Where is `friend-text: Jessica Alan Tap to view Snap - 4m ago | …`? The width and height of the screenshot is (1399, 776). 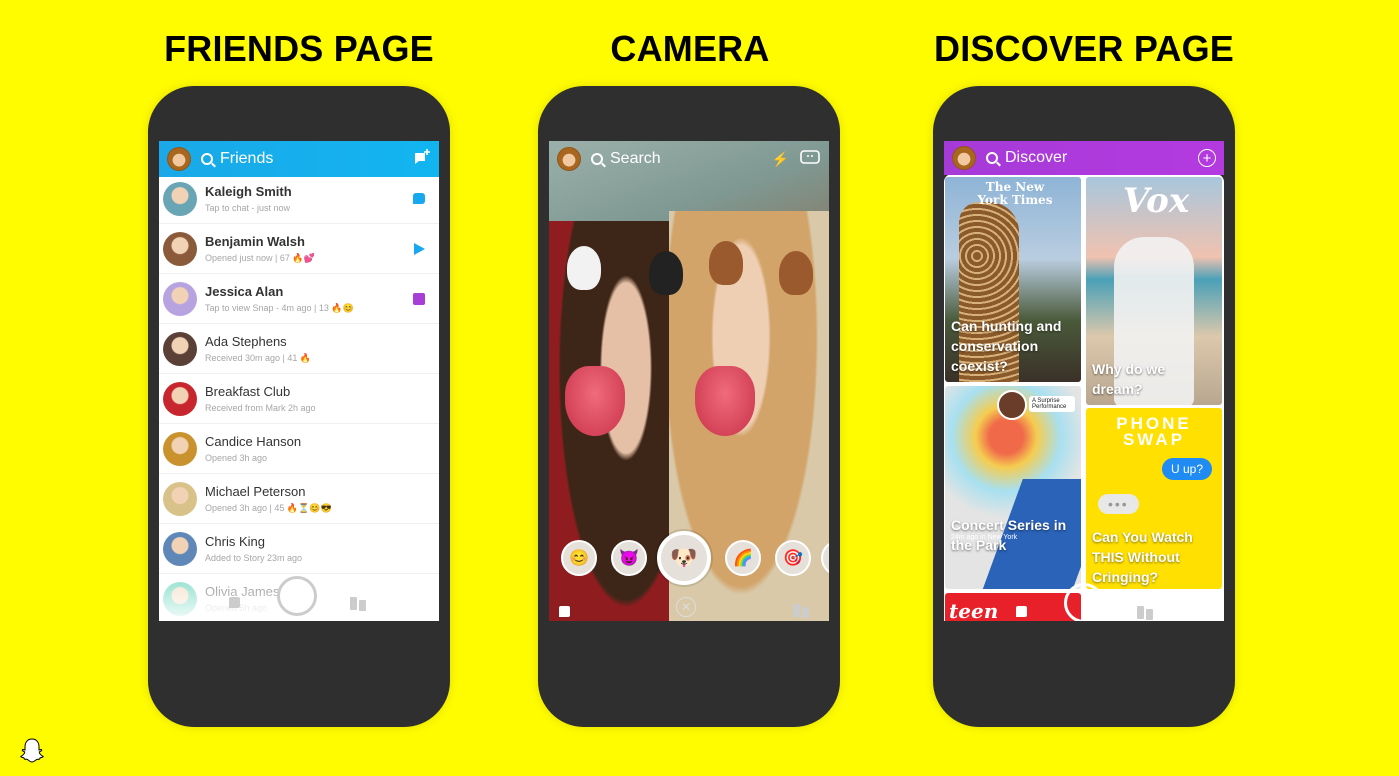 friend-text: Jessica Alan Tap to view Snap - 4m ago | … is located at coordinates (309, 299).